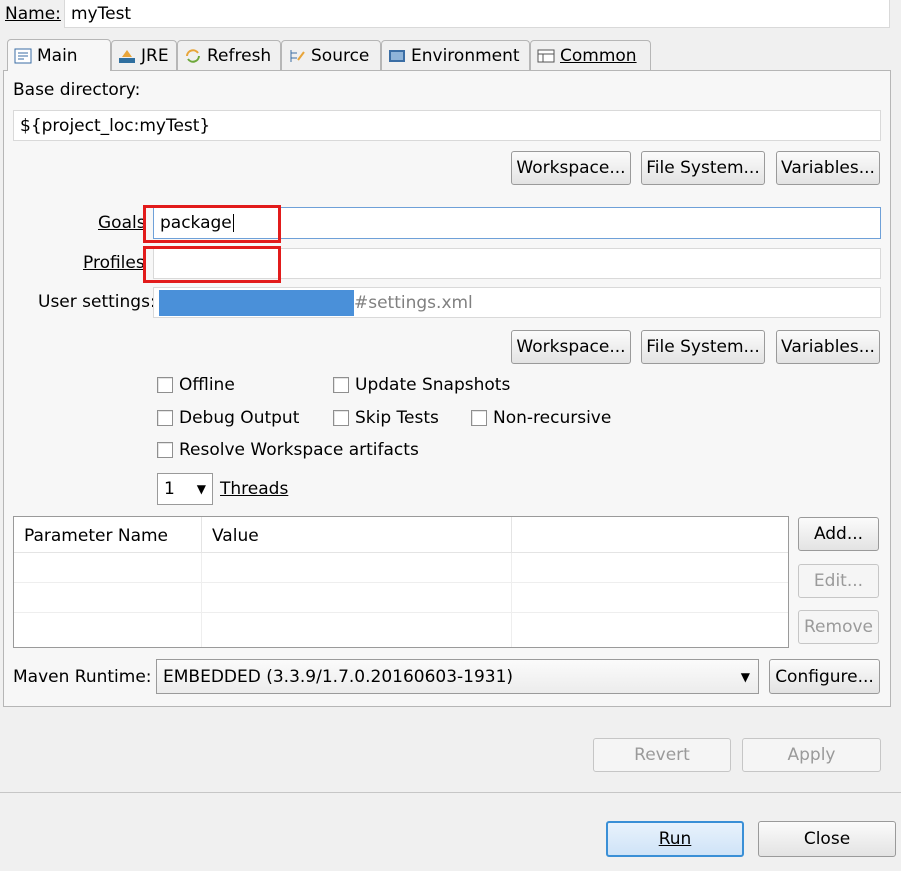 This screenshot has height=871, width=901. What do you see at coordinates (101, 13) in the screenshot?
I see `name-value: myTest` at bounding box center [101, 13].